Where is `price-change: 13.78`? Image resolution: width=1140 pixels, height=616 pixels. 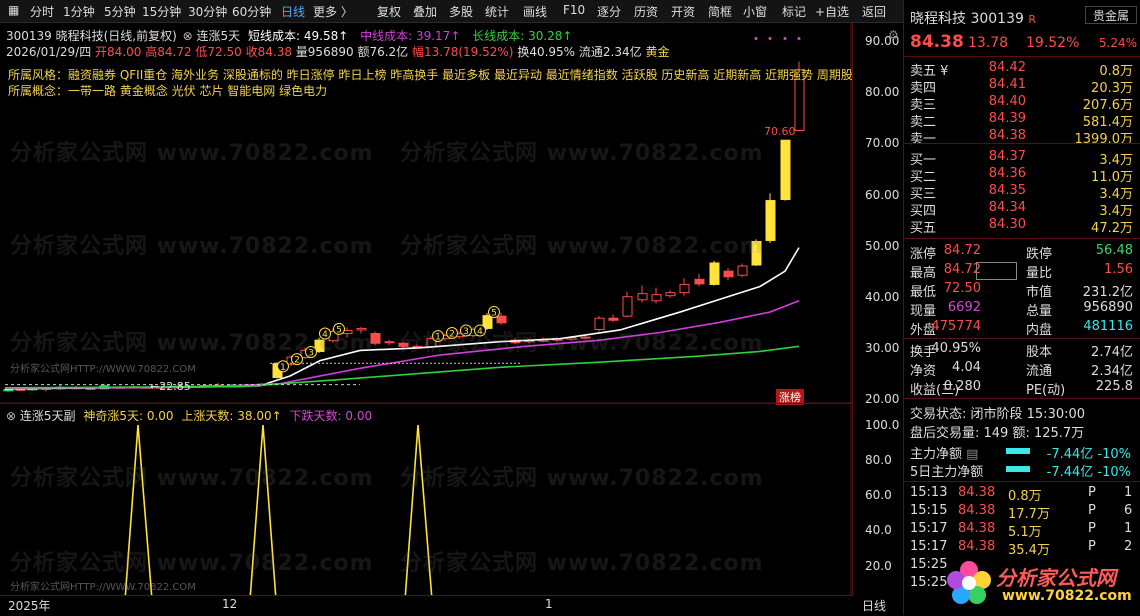 price-change: 13.78 is located at coordinates (988, 43).